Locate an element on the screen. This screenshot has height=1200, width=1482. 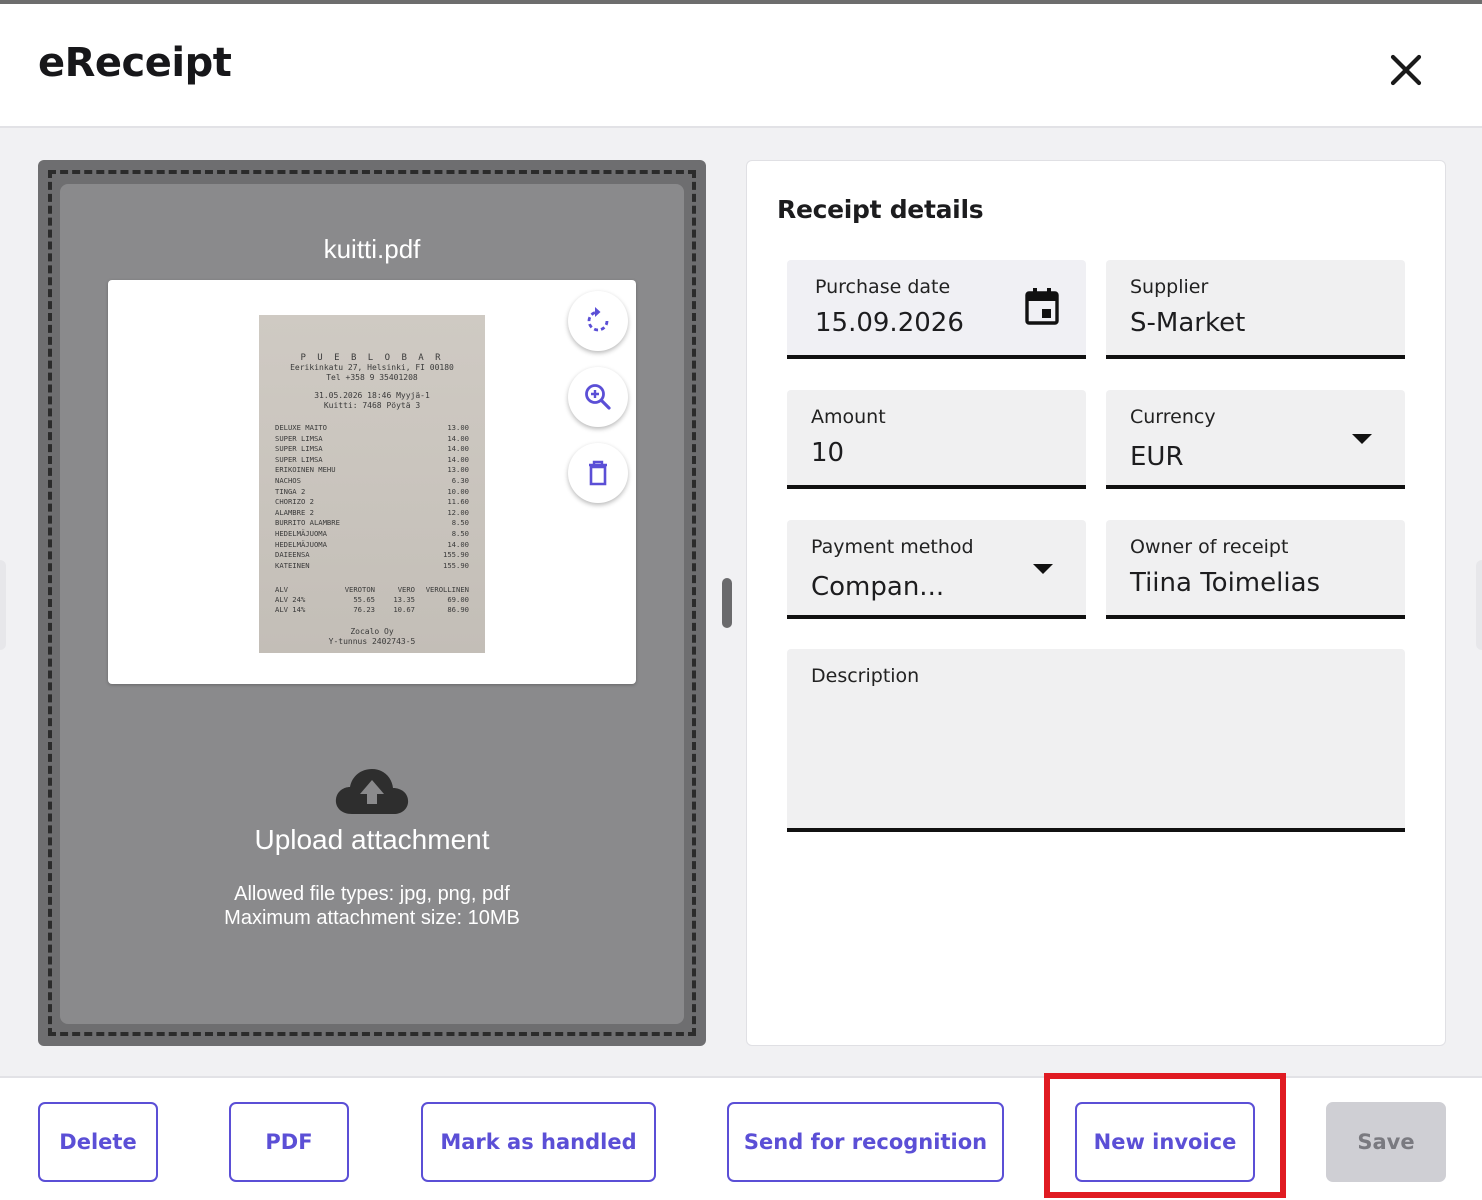
currency-select: Currency EUR is located at coordinates (1255, 439).